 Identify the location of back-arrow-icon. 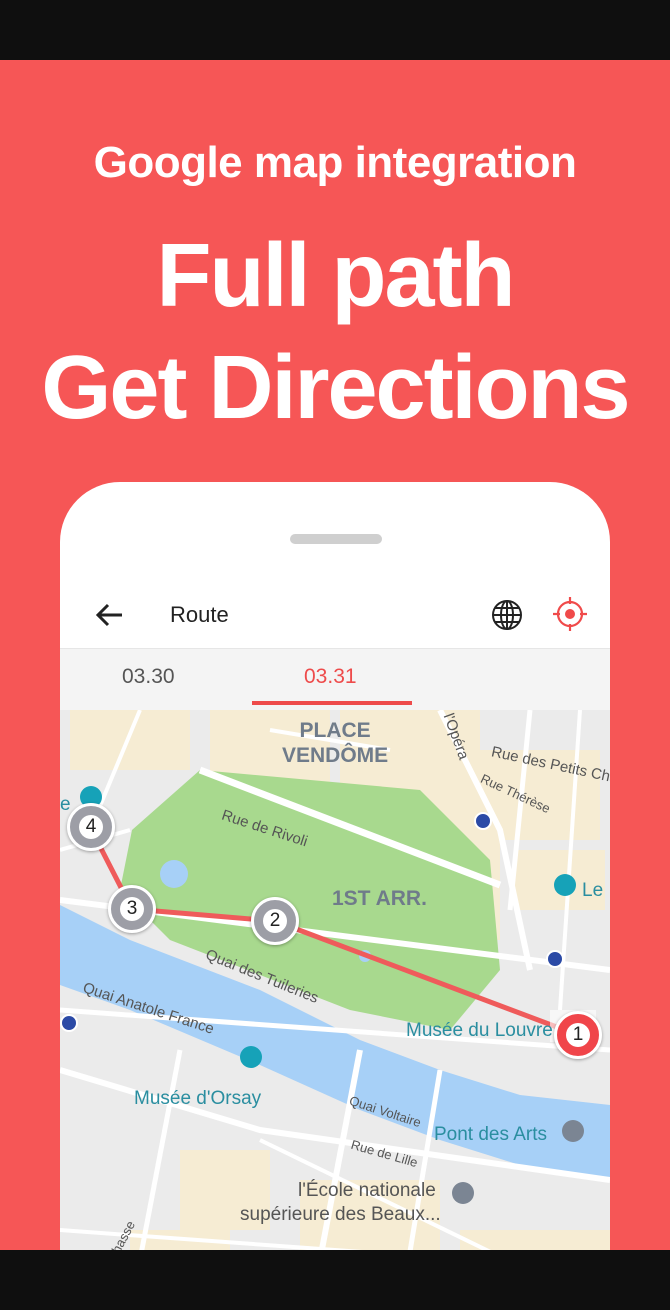
(109, 615).